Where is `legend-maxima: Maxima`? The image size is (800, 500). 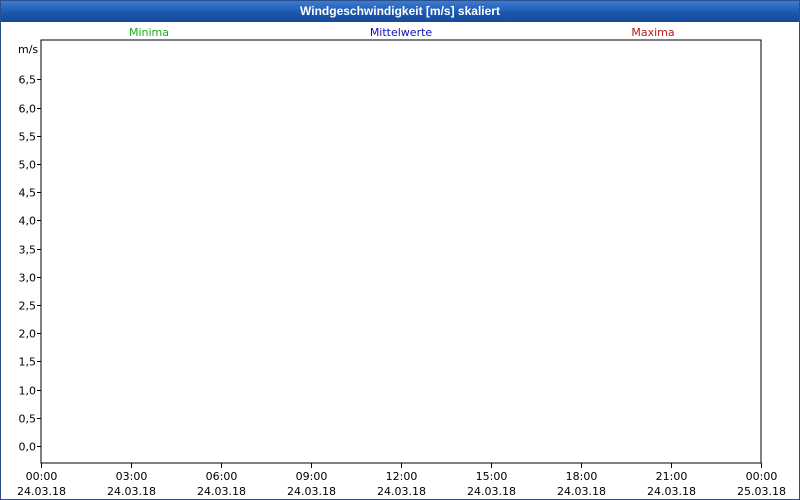
legend-maxima: Maxima is located at coordinates (652, 32).